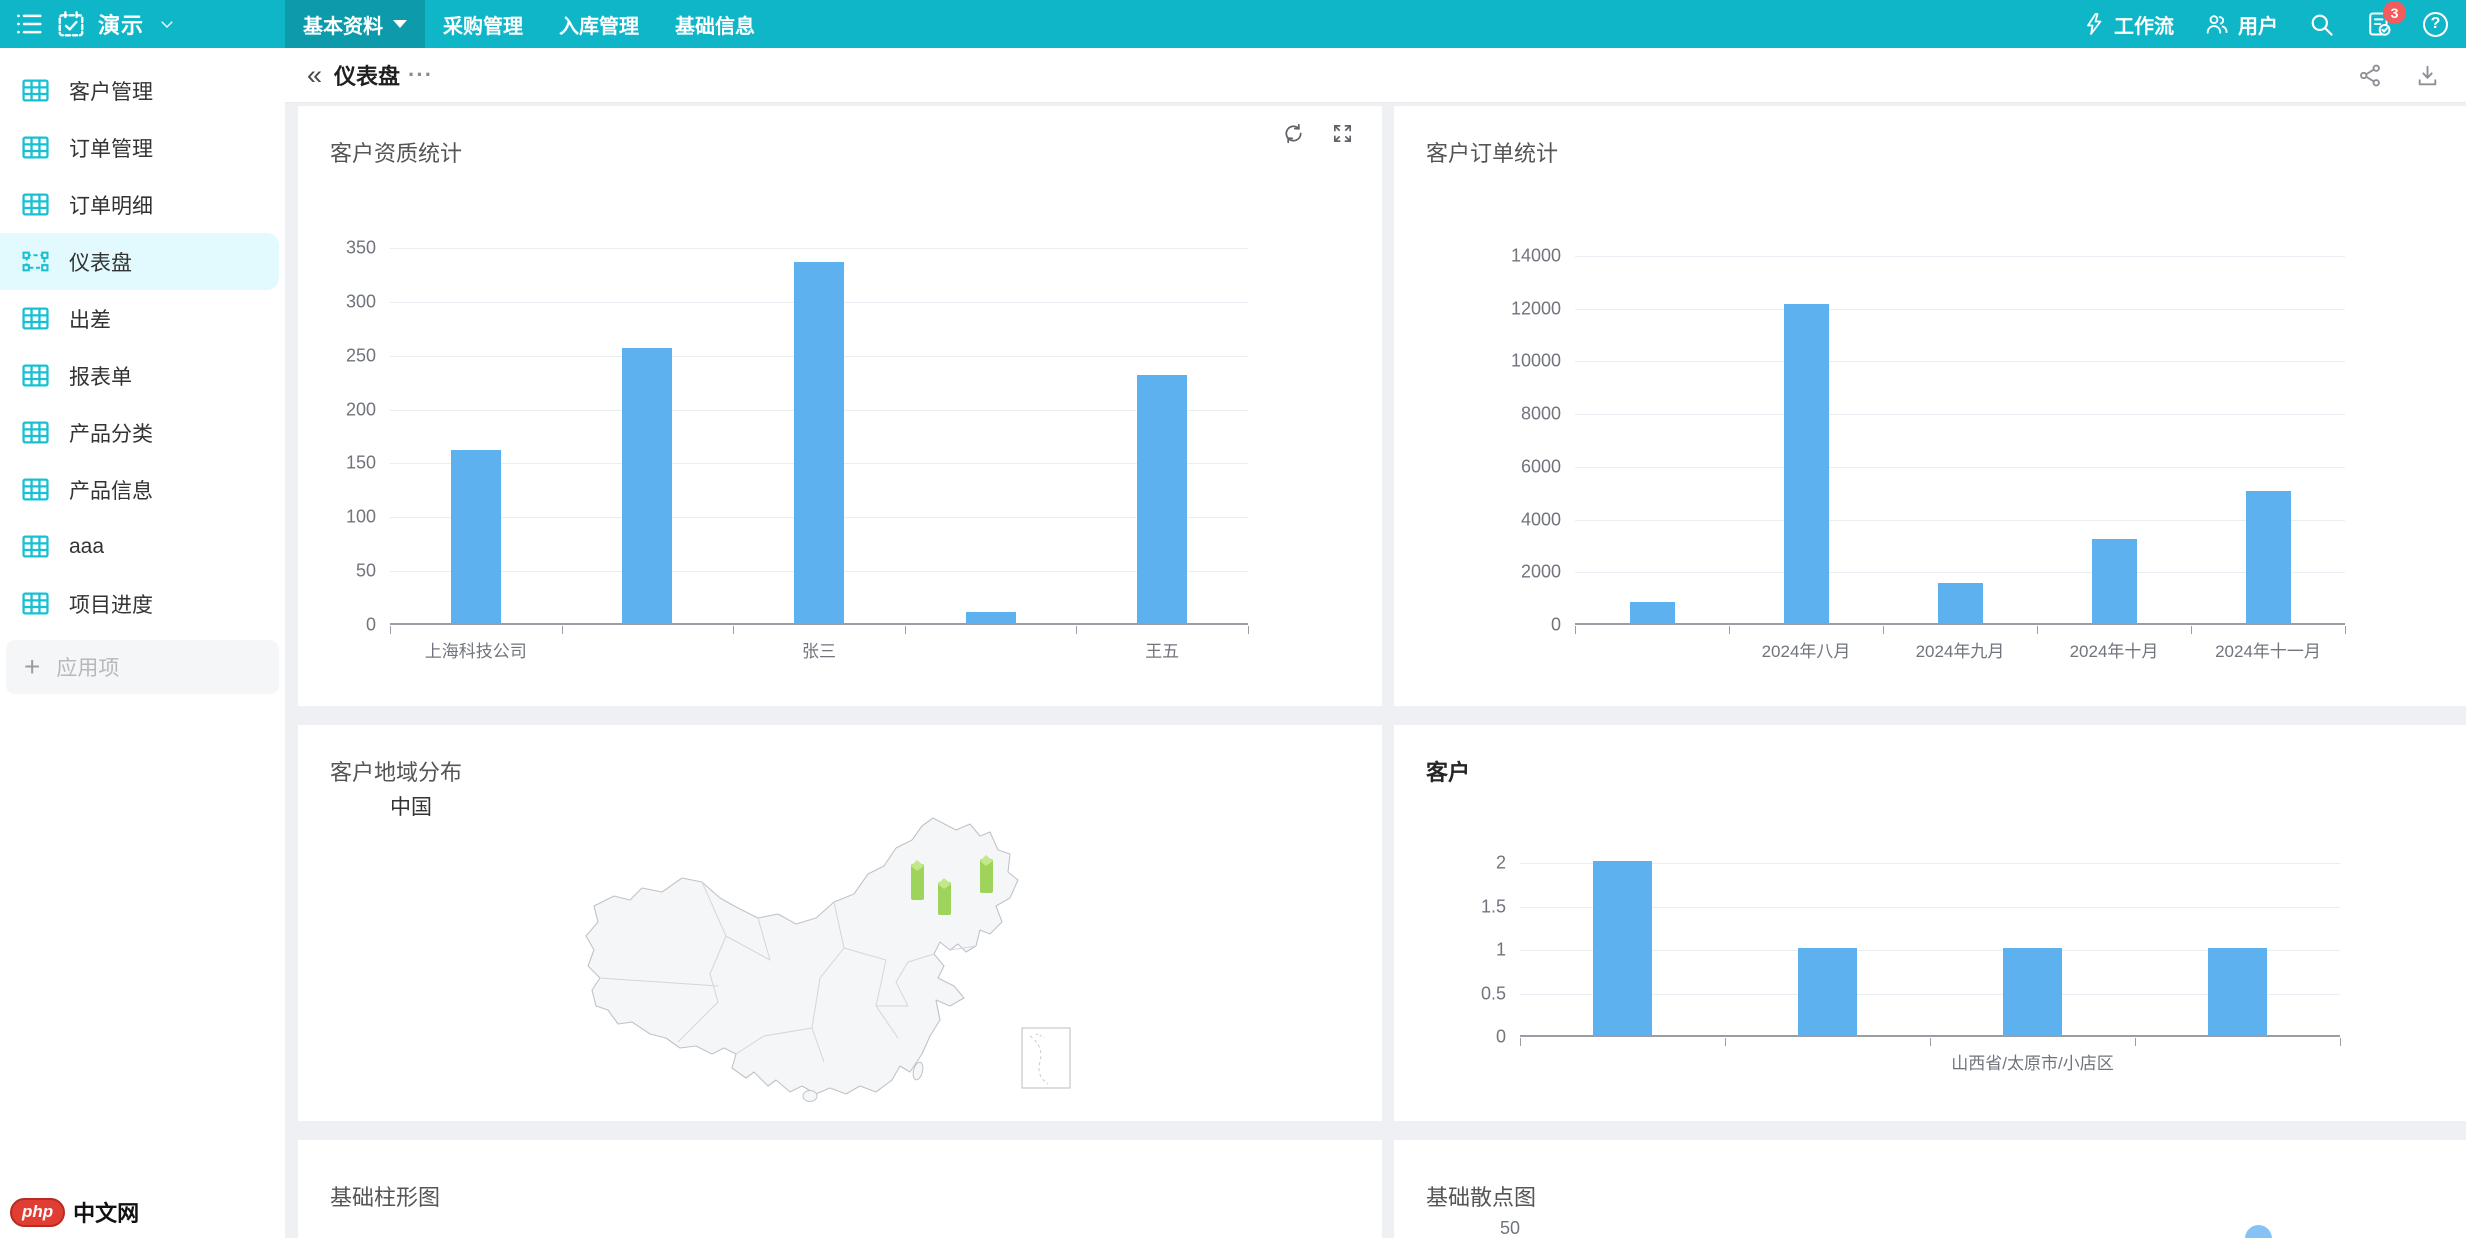 The height and width of the screenshot is (1238, 2466). What do you see at coordinates (360, 516) in the screenshot?
I see `y-axis-tick-label: 100` at bounding box center [360, 516].